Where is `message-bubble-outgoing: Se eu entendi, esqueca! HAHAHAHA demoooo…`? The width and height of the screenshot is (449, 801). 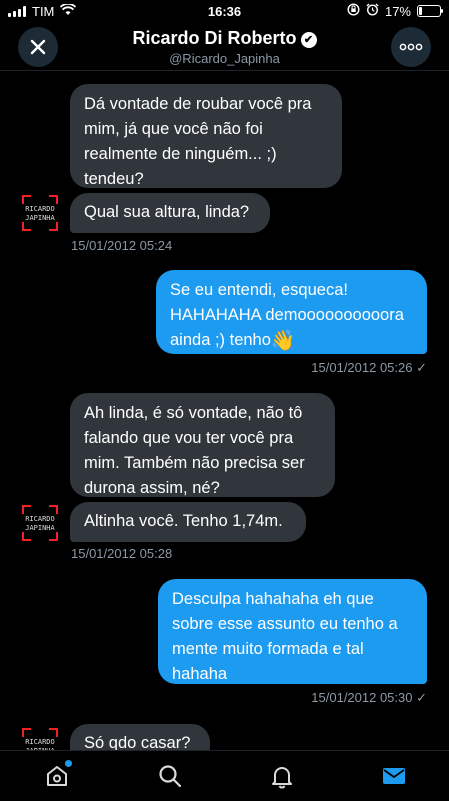
message-bubble-outgoing: Se eu entendi, esqueca! HAHAHAHA demoooo… is located at coordinates (291, 312).